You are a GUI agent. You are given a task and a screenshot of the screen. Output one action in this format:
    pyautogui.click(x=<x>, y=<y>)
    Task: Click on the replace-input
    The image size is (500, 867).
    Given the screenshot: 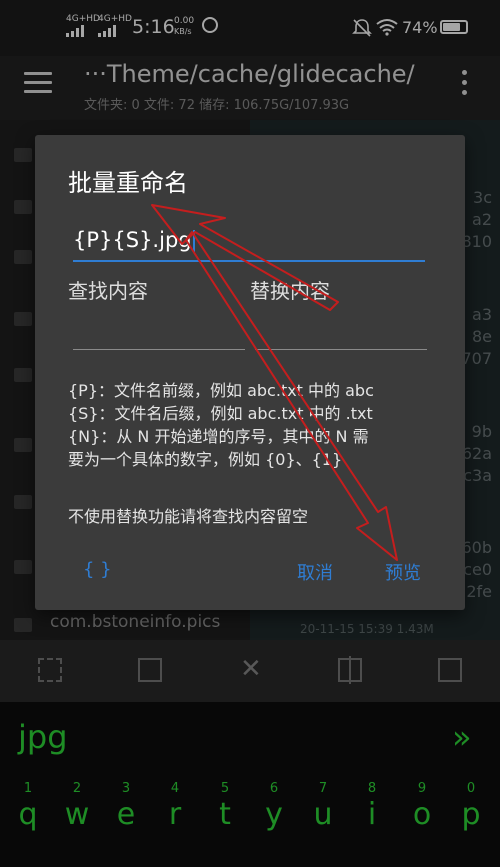 What is the action you would take?
    pyautogui.click(x=341, y=349)
    